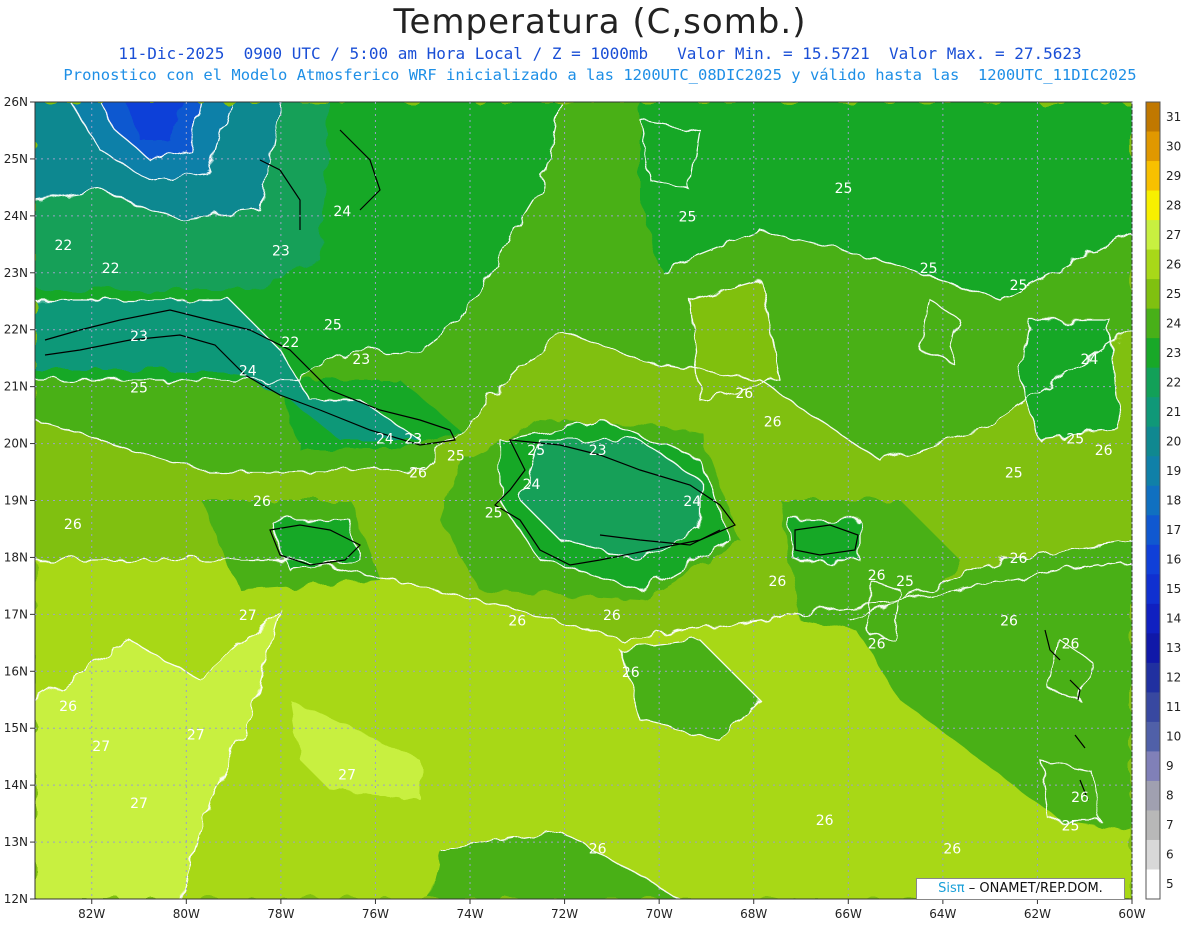 The height and width of the screenshot is (927, 1200). Describe the element at coordinates (1037, 914) in the screenshot. I see `lon-tick-label: 62W` at that location.